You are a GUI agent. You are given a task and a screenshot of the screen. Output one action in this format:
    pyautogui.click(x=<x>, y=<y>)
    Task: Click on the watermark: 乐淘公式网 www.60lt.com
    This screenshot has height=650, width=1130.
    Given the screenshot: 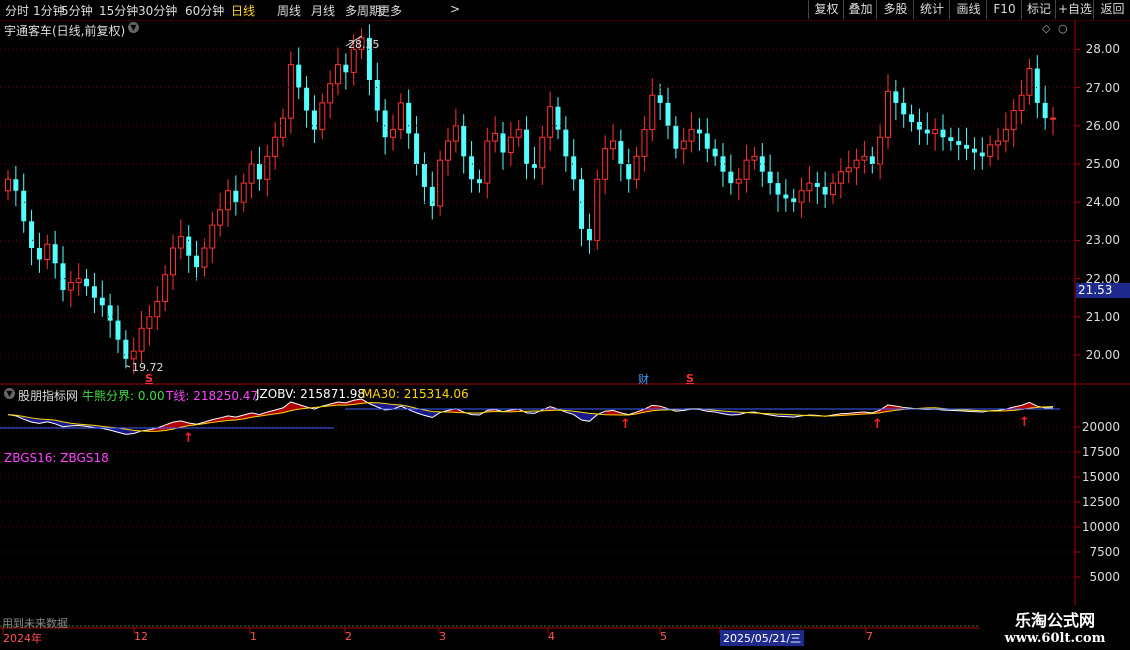 What is the action you would take?
    pyautogui.click(x=1055, y=627)
    